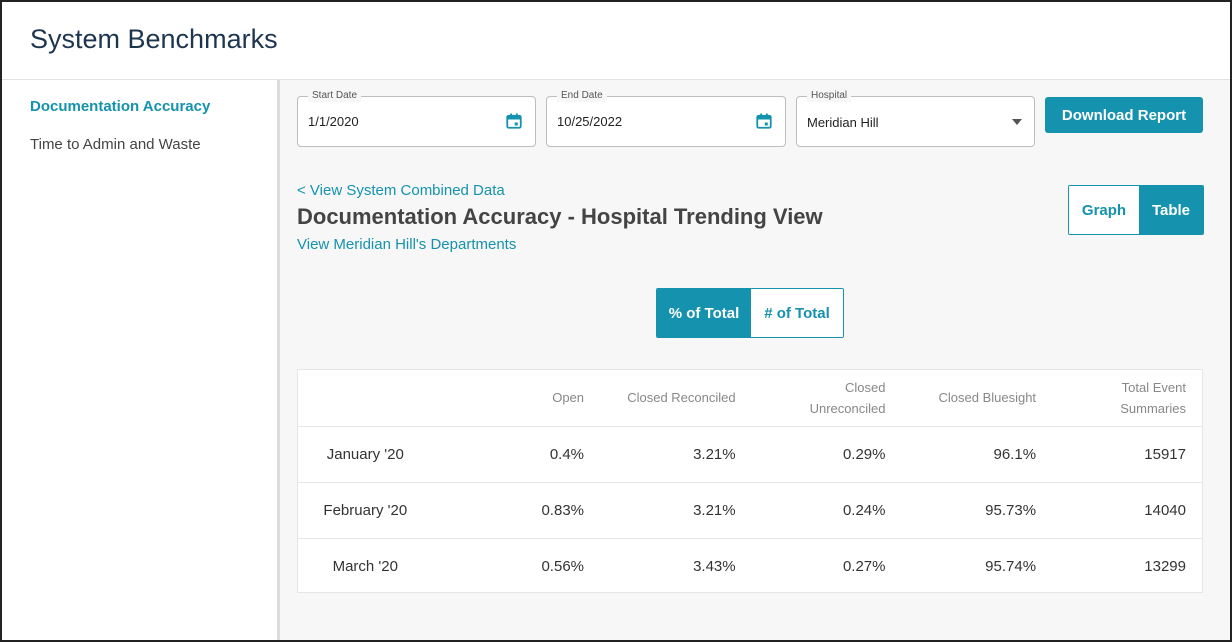  What do you see at coordinates (1165, 566) in the screenshot?
I see `table-cell: 13299` at bounding box center [1165, 566].